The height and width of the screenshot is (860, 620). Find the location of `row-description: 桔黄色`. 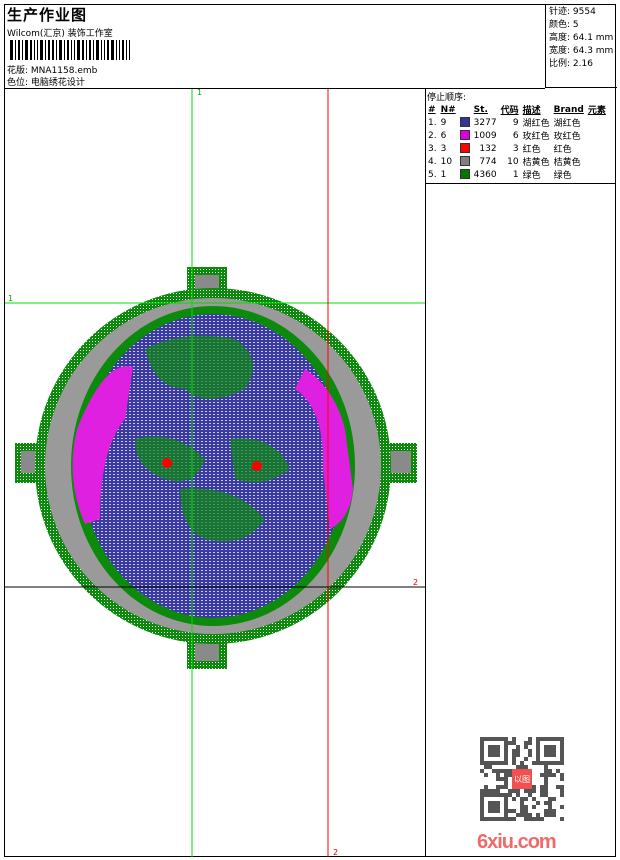

row-description: 桔黄色 is located at coordinates (536, 163).